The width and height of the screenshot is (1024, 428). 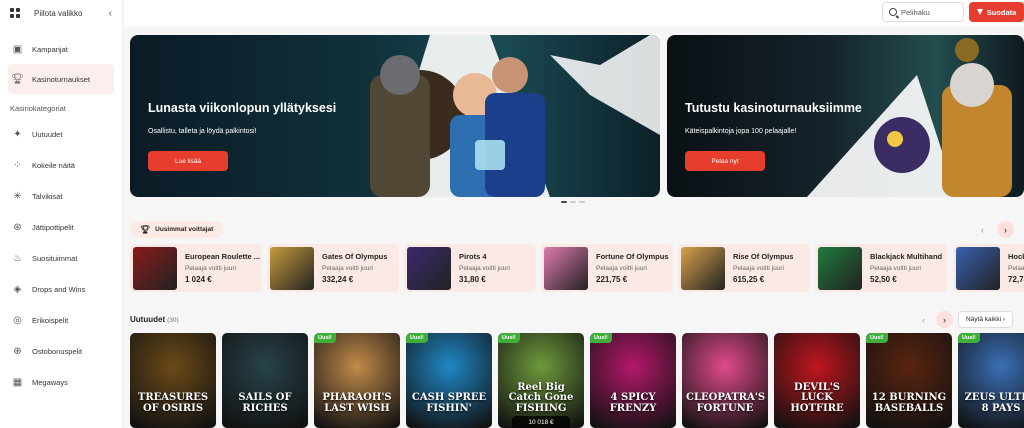 What do you see at coordinates (50, 320) in the screenshot?
I see `sidebar-item-label: Erikoispelit` at bounding box center [50, 320].